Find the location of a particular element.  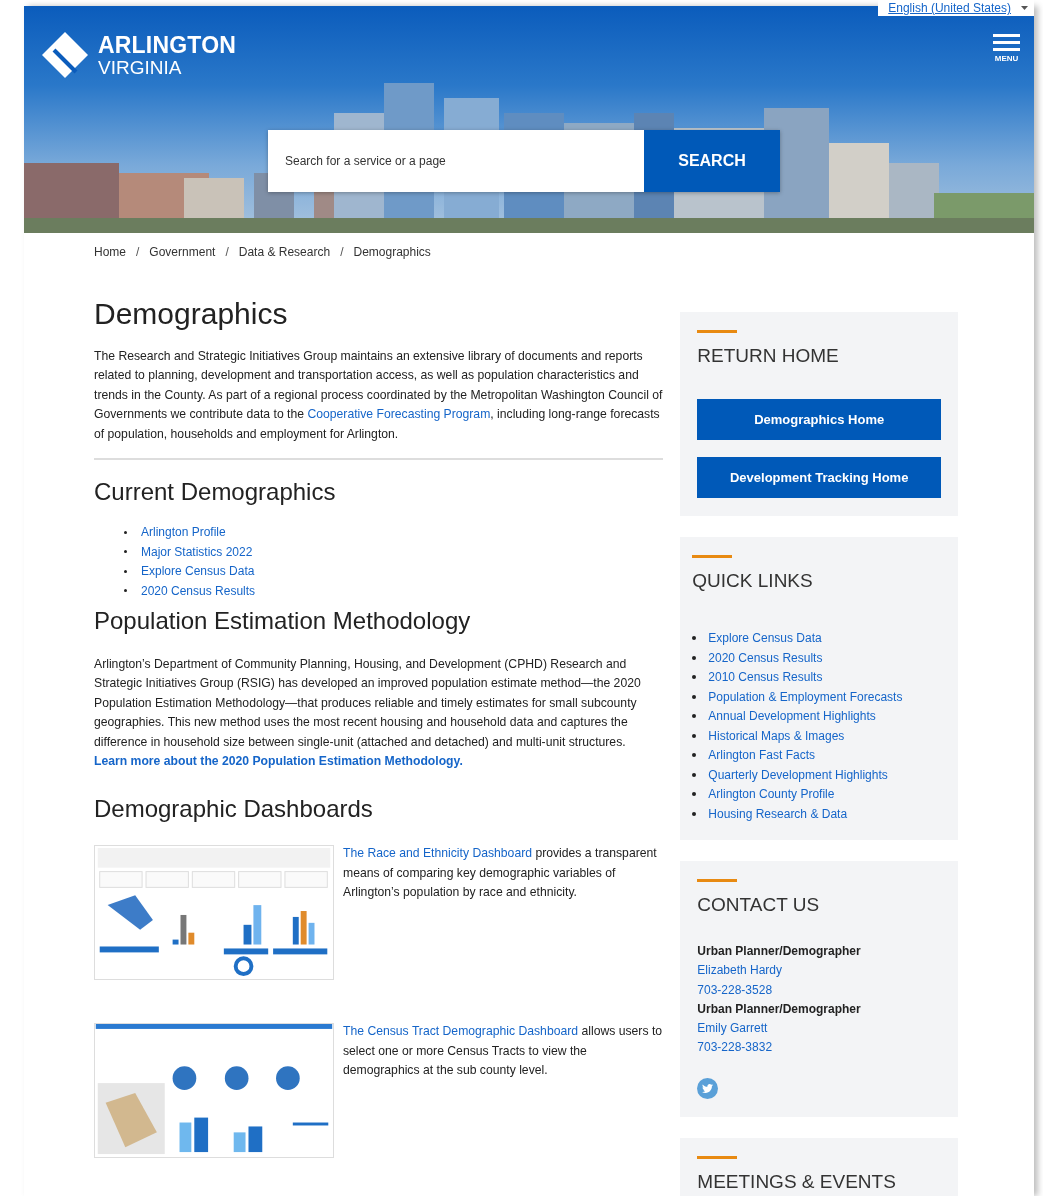

caret-icon is located at coordinates (1024, 8).